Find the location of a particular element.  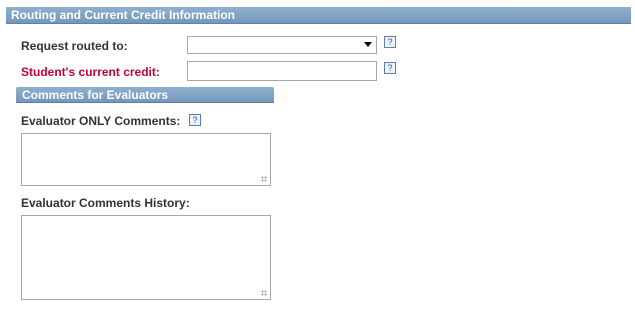

evaluator-comments-history-textarea is located at coordinates (146, 257).